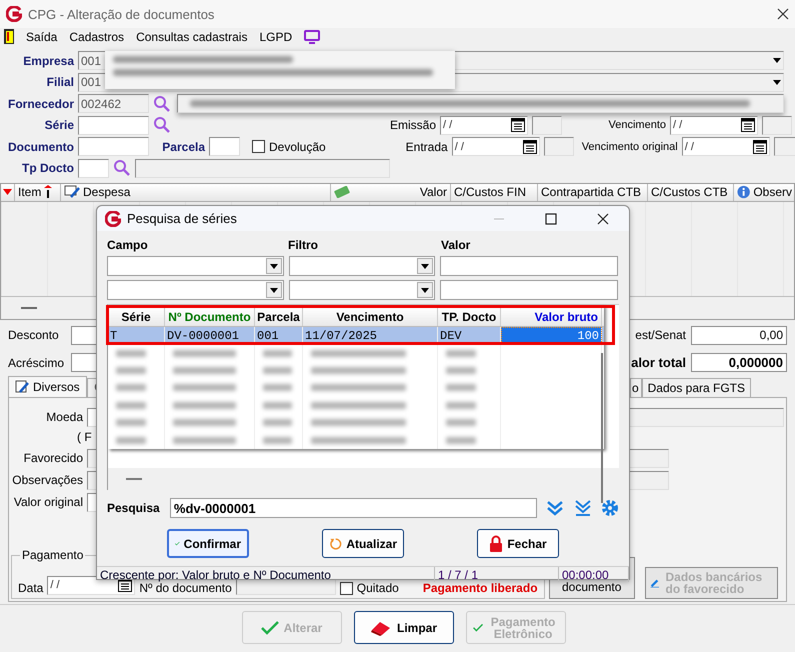 The width and height of the screenshot is (795, 652). I want to click on column-header: C/Custos CTB, so click(689, 192).